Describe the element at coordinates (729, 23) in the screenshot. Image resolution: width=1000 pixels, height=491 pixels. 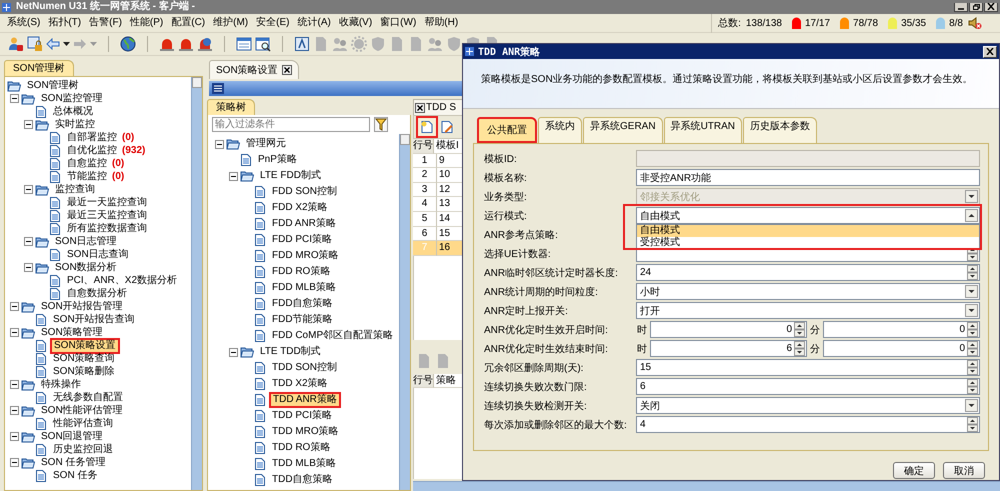
I see `total-label: 总数:` at that location.